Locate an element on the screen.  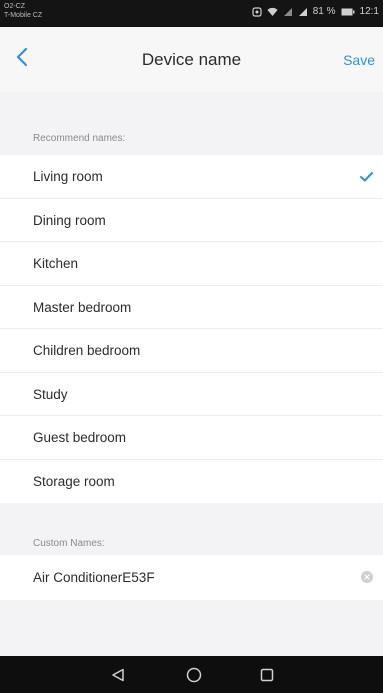
page-title: Device name is located at coordinates (191, 59).